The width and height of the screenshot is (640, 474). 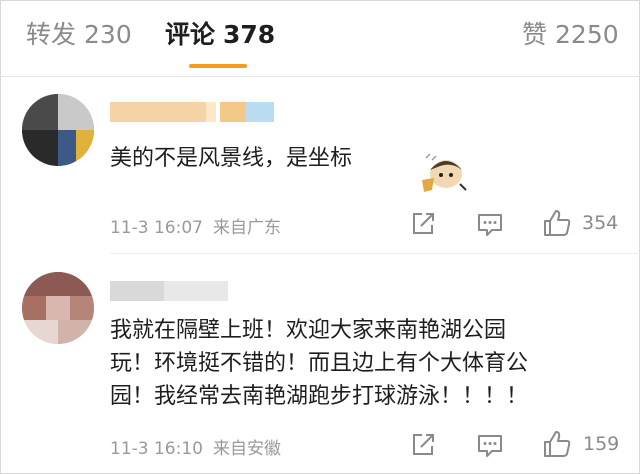 What do you see at coordinates (600, 223) in the screenshot?
I see `like-count: 354` at bounding box center [600, 223].